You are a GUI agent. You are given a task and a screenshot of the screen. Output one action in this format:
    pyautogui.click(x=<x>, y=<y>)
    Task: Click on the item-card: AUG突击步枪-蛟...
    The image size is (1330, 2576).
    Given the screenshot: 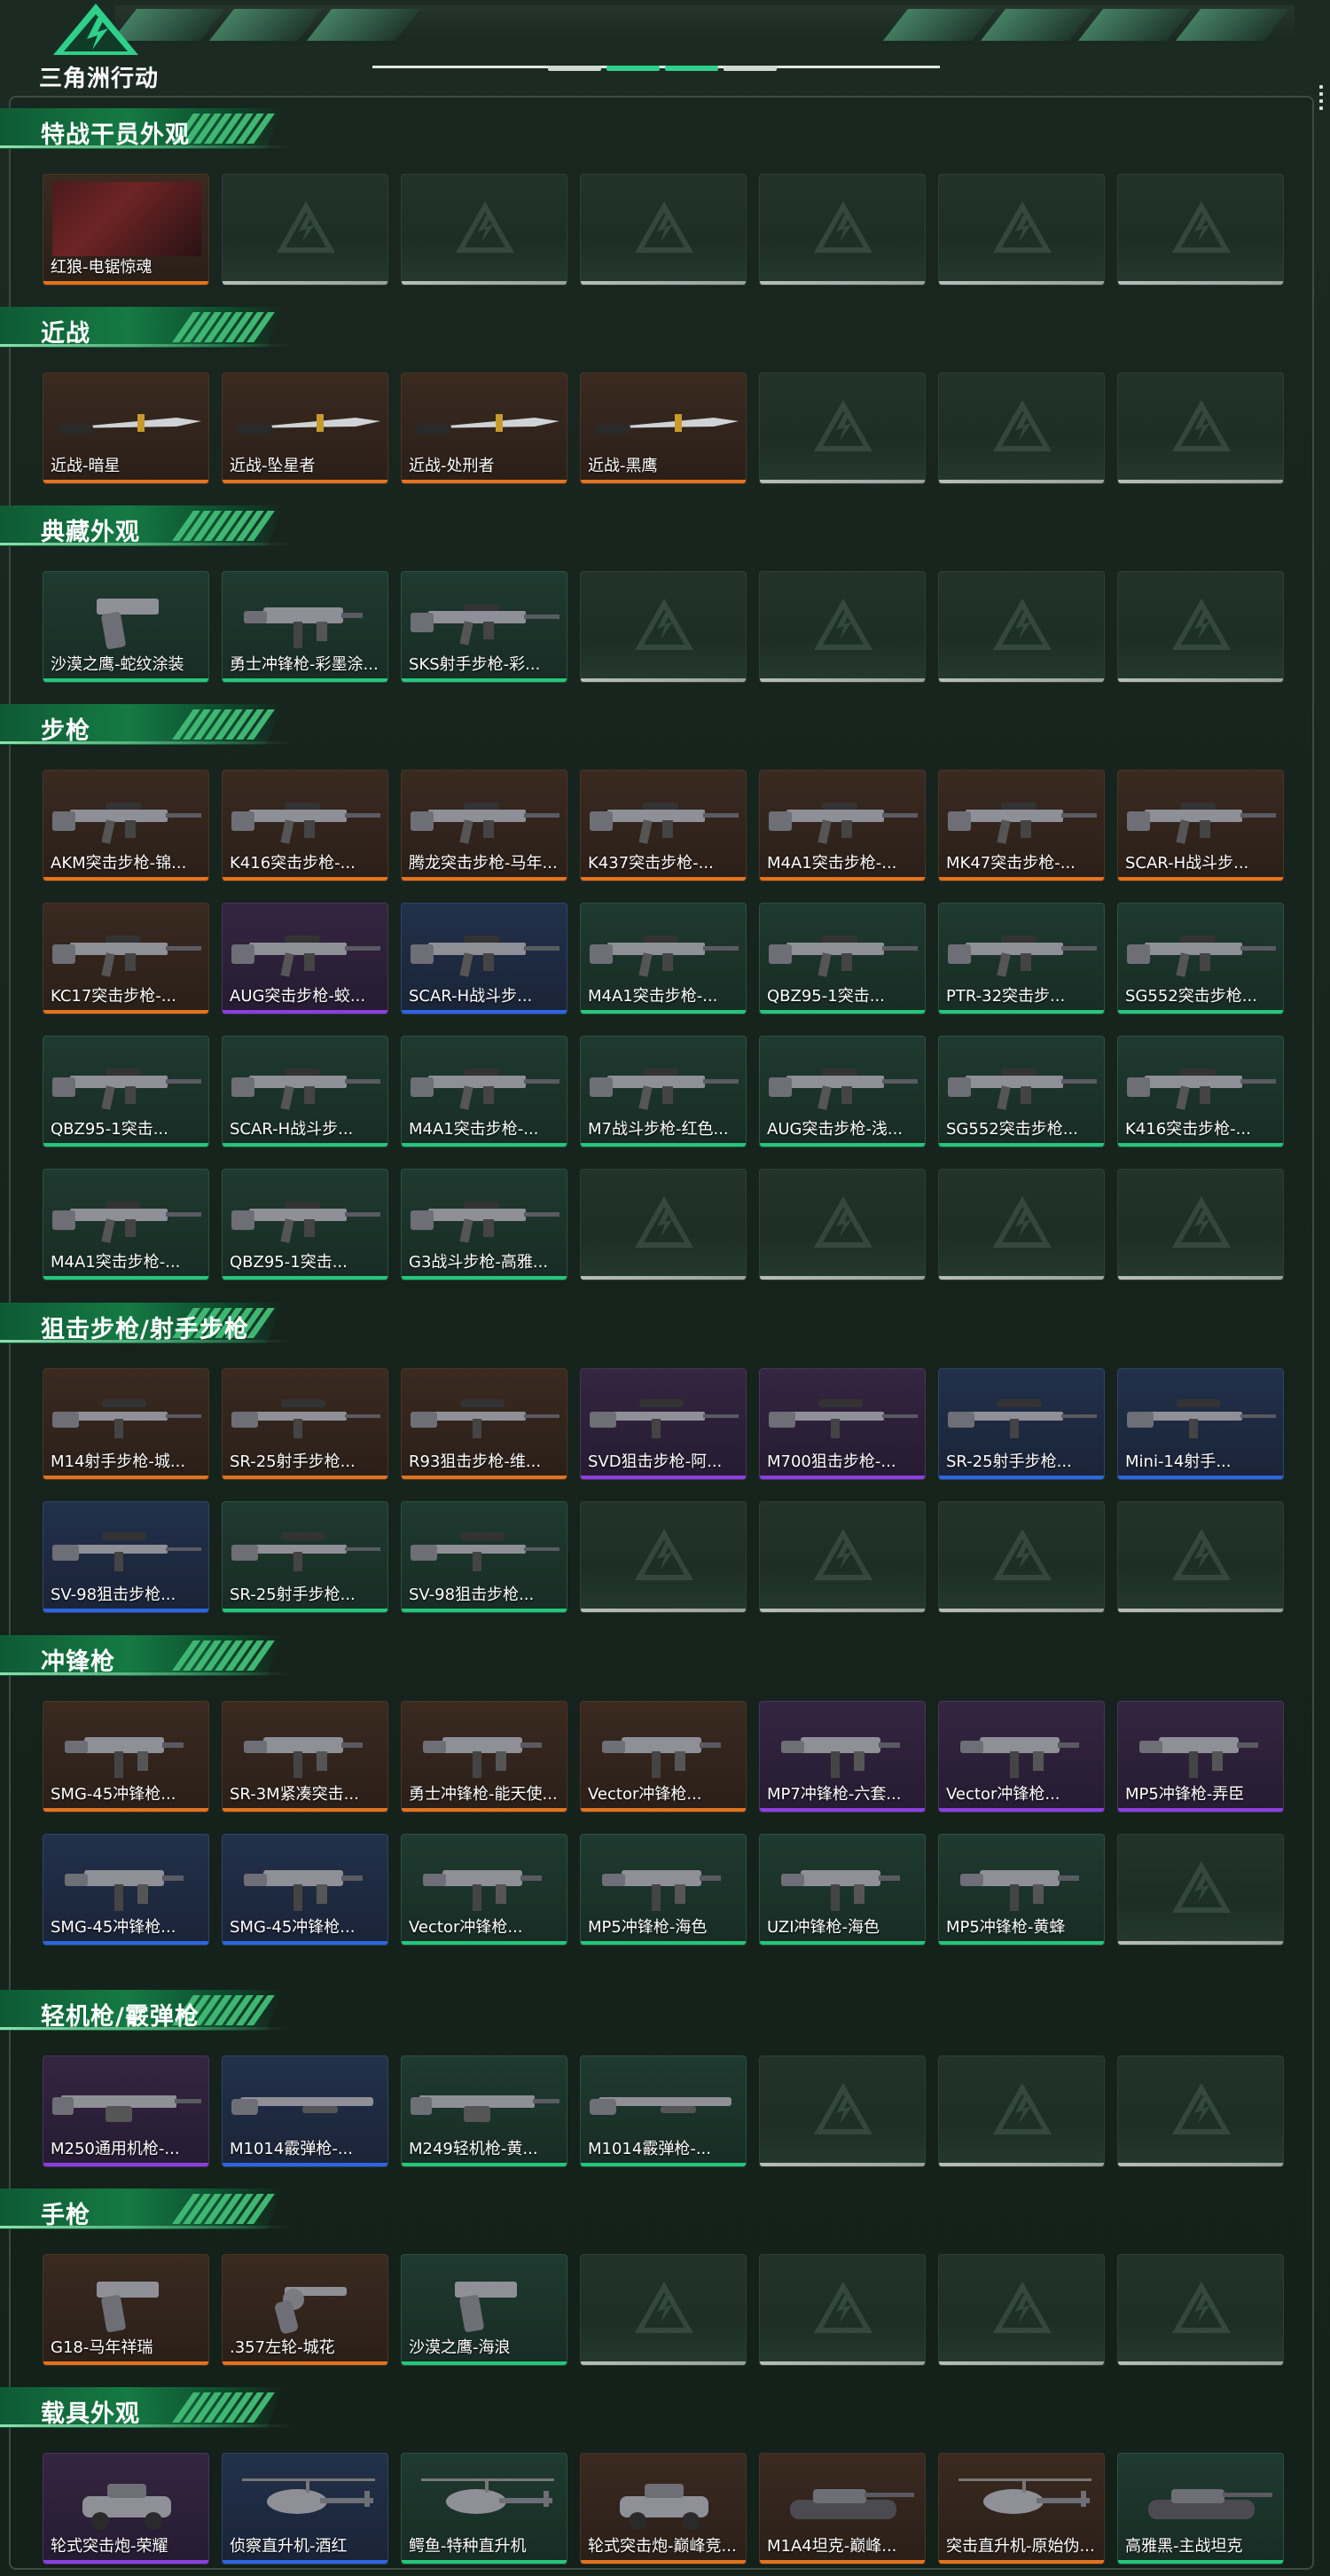 What is the action you would take?
    pyautogui.click(x=305, y=958)
    